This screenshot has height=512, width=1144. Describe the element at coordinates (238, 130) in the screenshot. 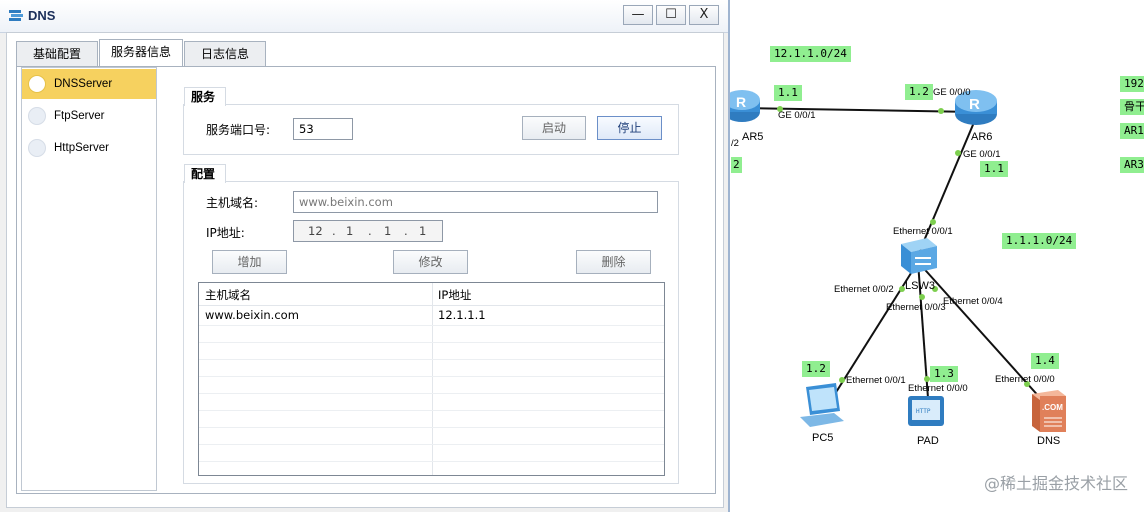

I see `port-label: 服务端口号:` at that location.